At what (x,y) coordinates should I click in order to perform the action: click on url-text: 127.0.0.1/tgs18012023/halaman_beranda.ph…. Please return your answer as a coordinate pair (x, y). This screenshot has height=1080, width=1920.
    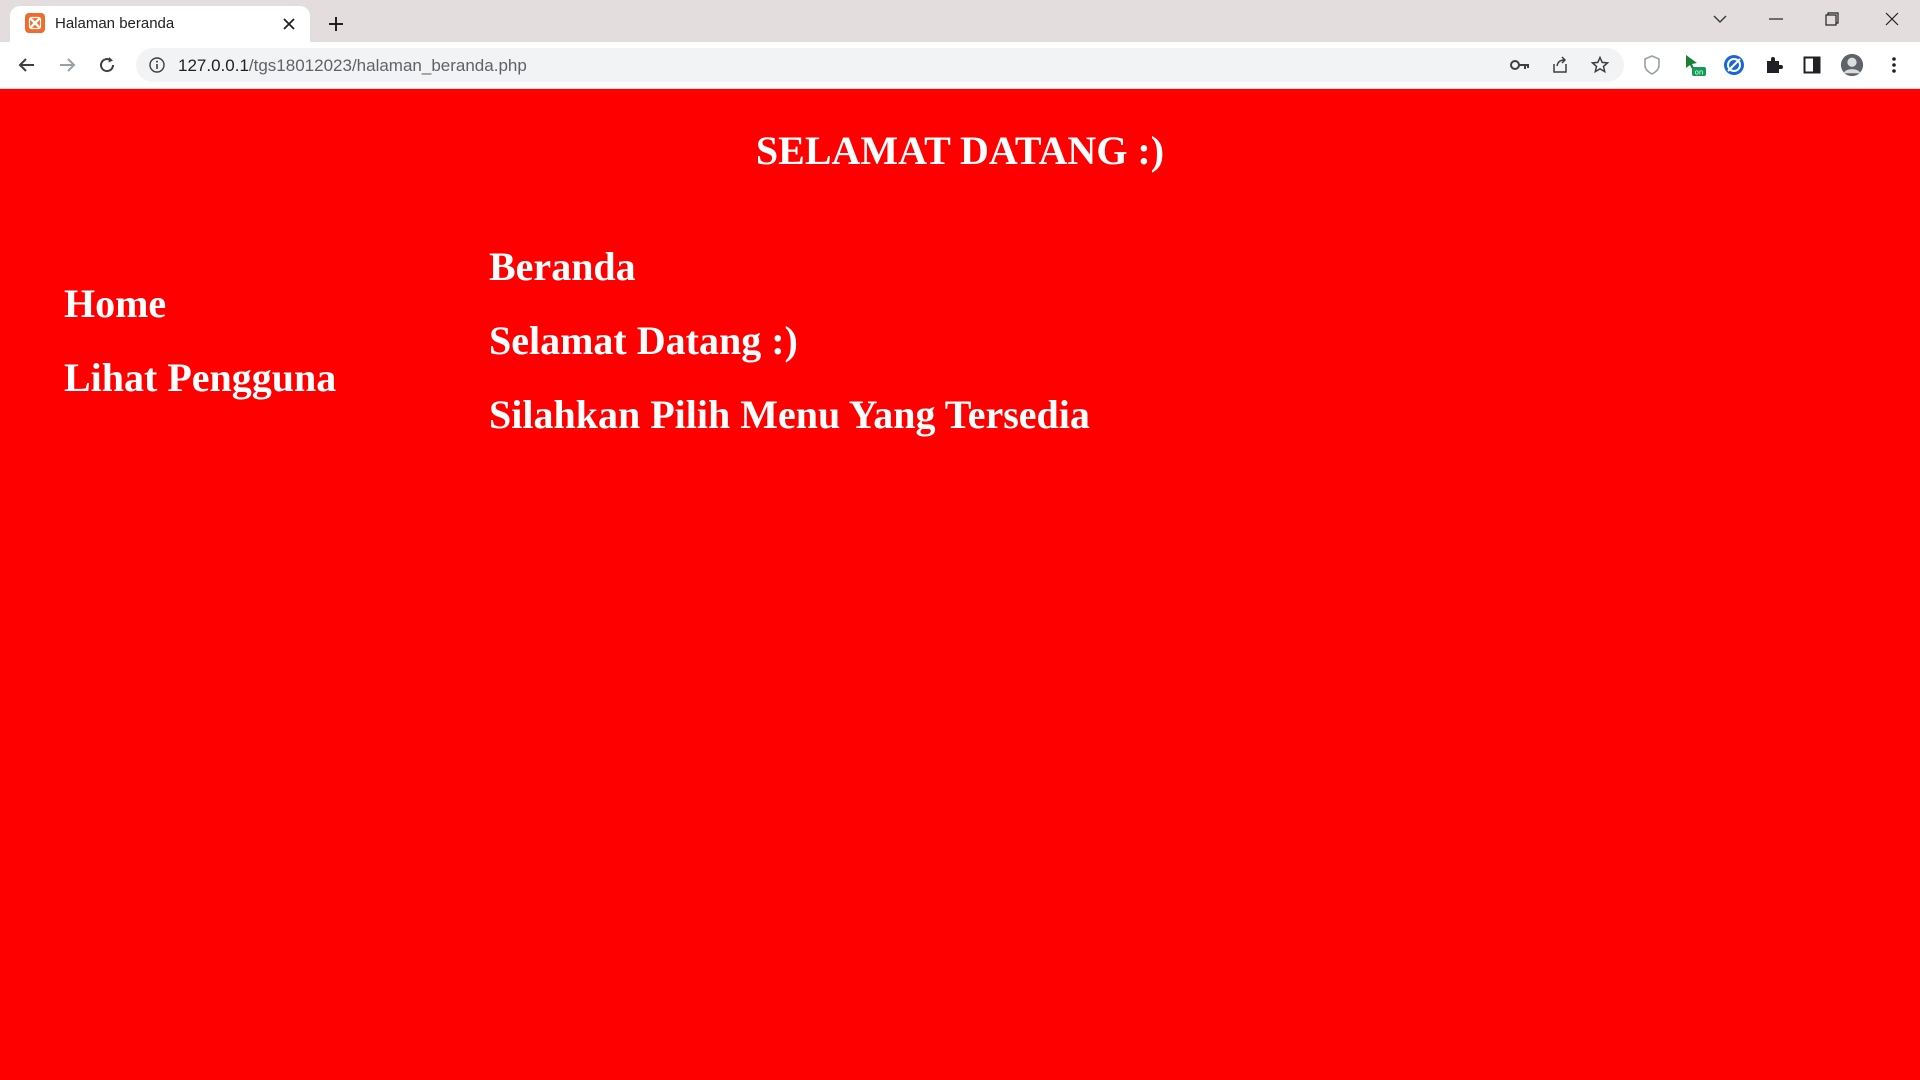
    Looking at the image, I should click on (352, 66).